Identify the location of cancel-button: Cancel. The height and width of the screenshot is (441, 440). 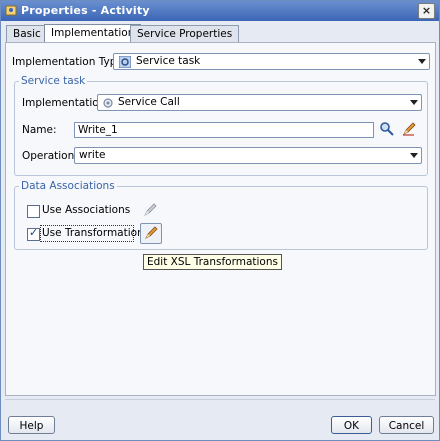
(406, 425).